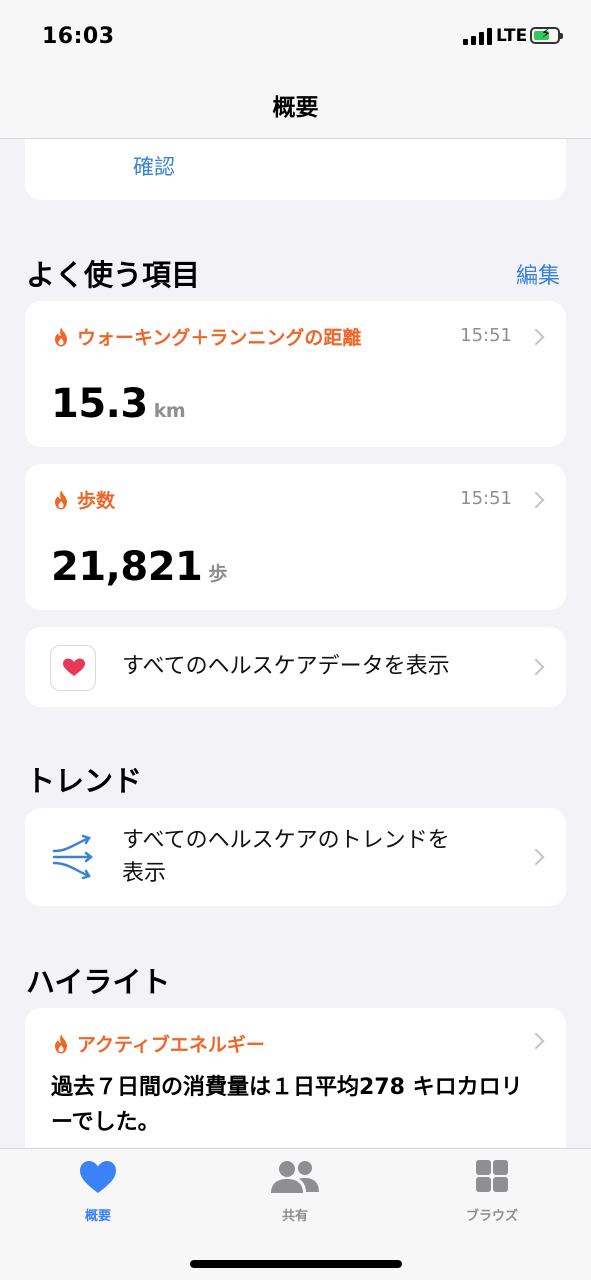 Image resolution: width=591 pixels, height=1280 pixels. What do you see at coordinates (295, 35) in the screenshot?
I see `status-bar: 16:03 LTE ⚡` at bounding box center [295, 35].